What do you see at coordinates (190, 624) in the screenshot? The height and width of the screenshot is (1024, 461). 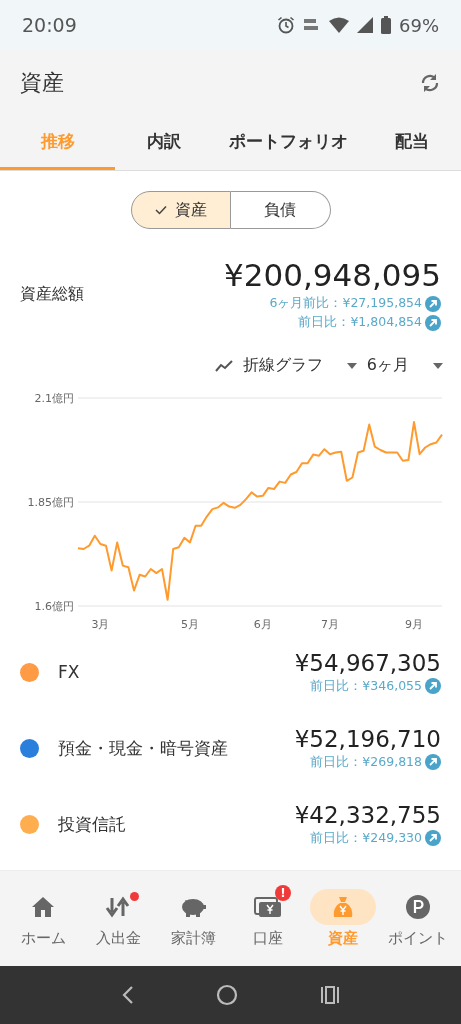 I see `axis-label: 5月` at bounding box center [190, 624].